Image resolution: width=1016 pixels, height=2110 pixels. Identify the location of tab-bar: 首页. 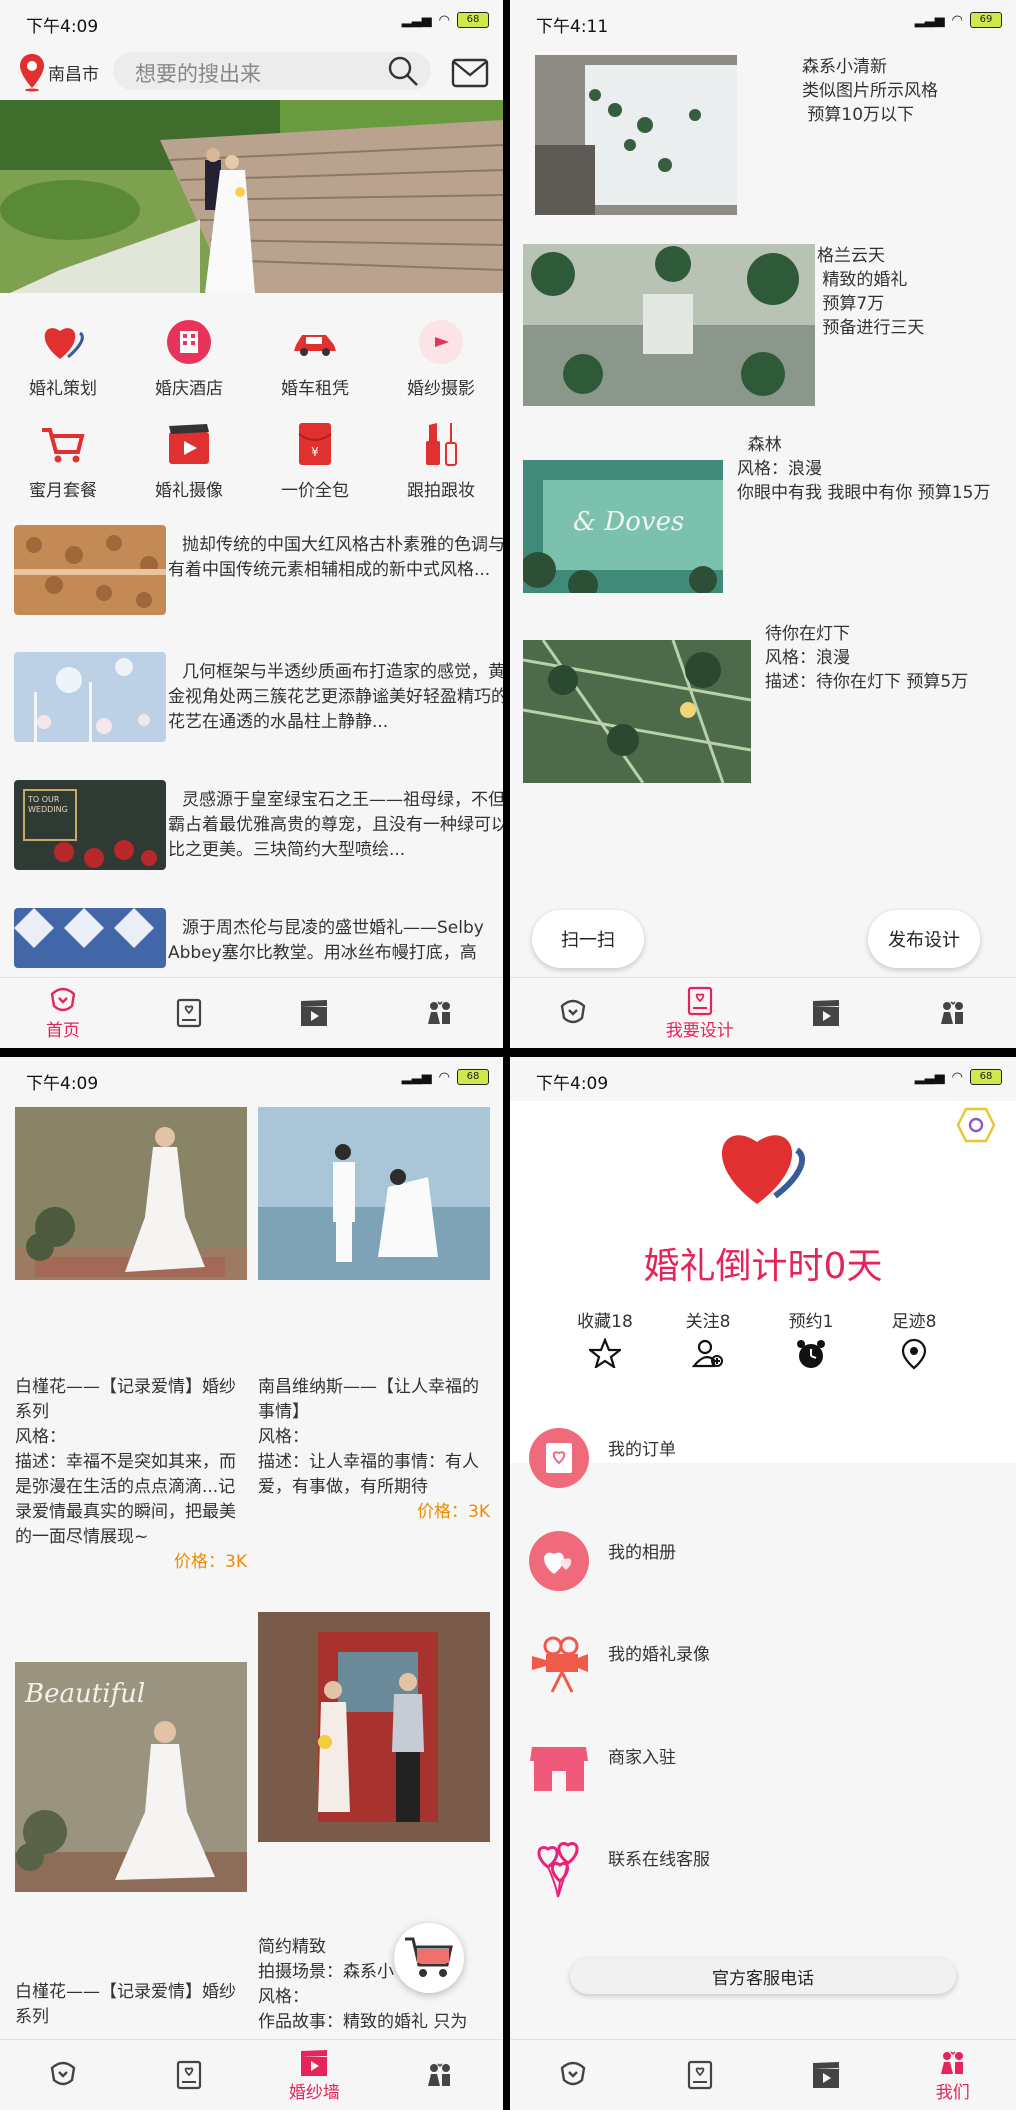
(251, 1012).